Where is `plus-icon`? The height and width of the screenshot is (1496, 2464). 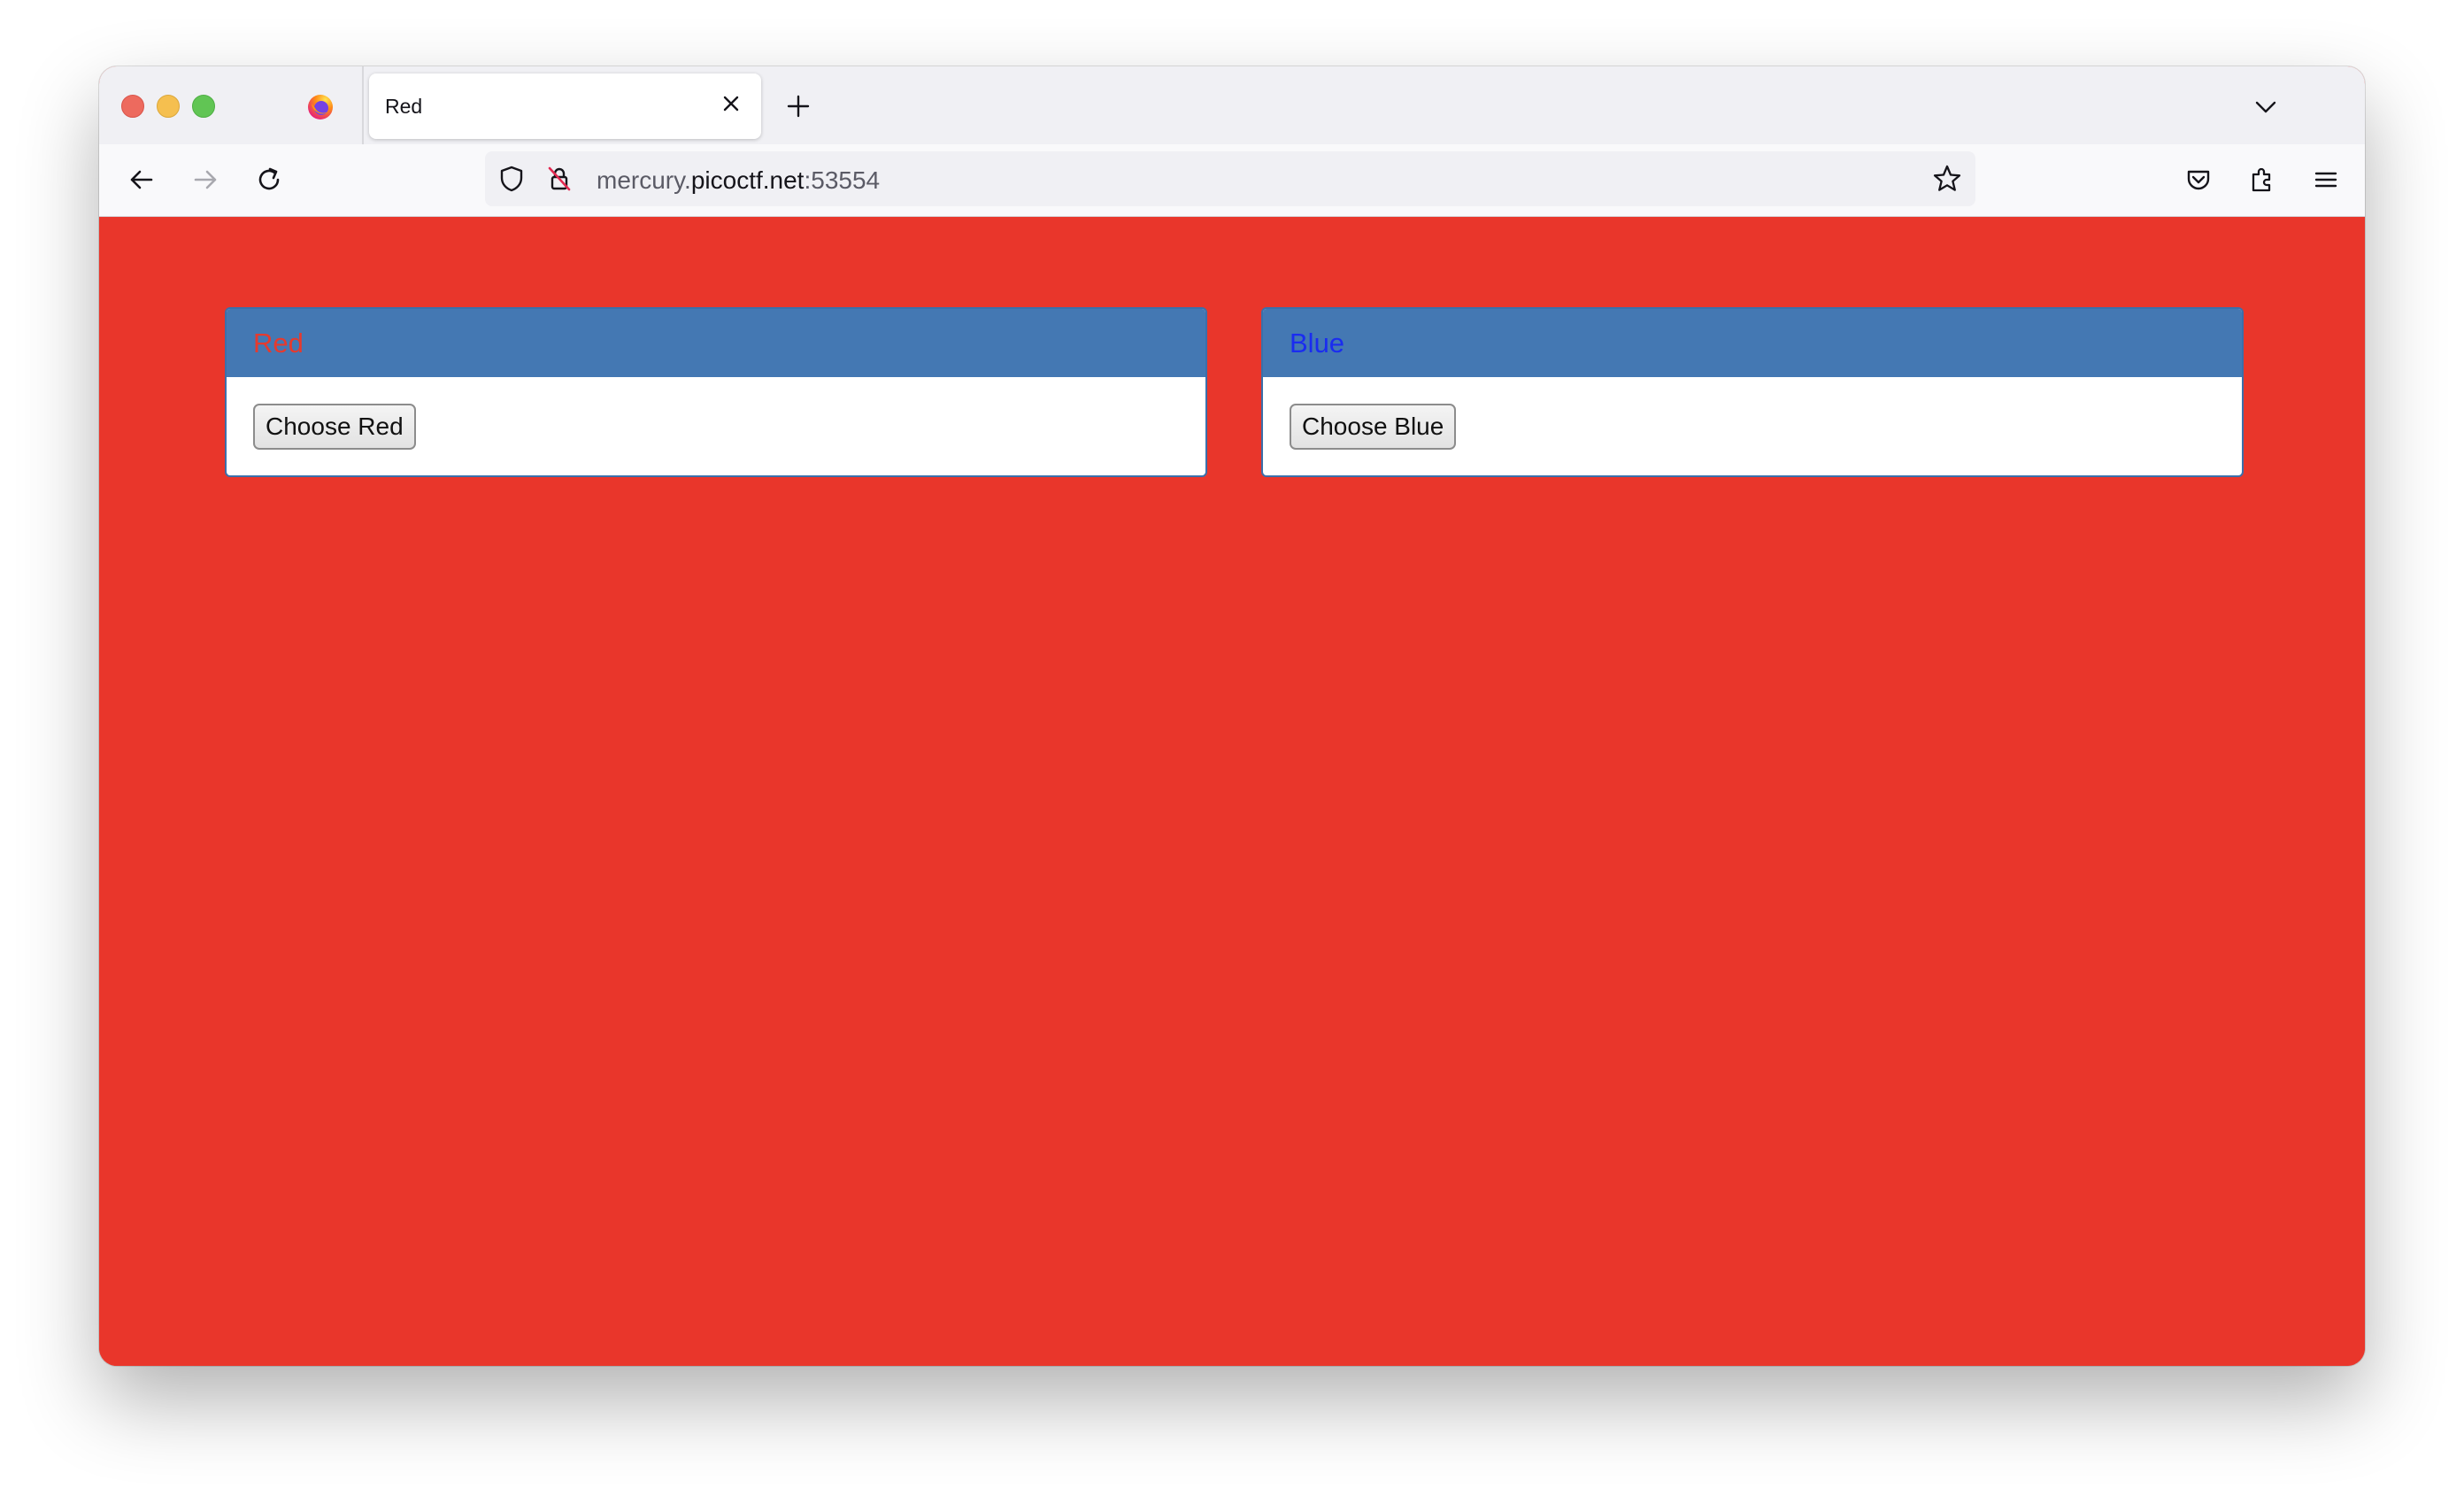 plus-icon is located at coordinates (798, 106).